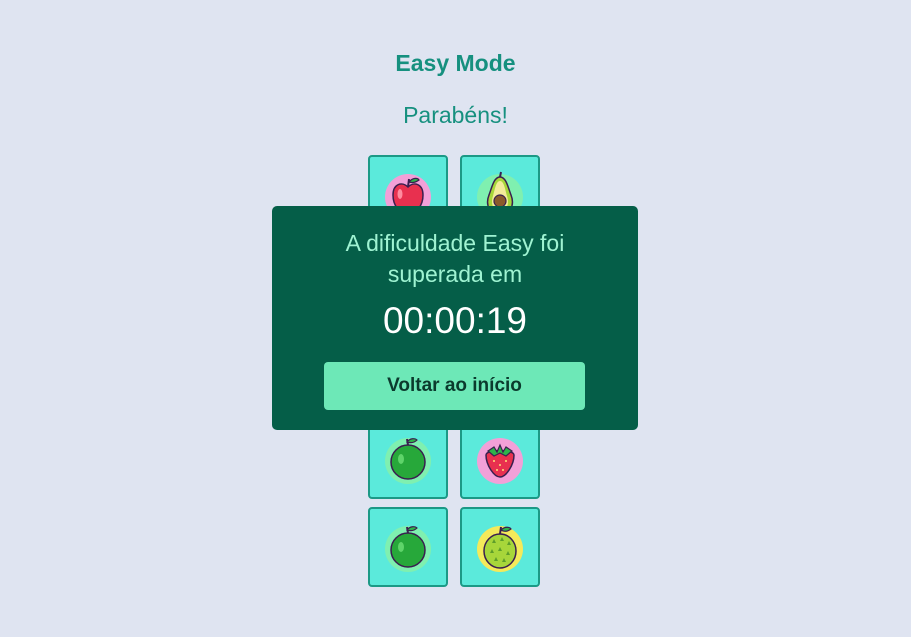 This screenshot has width=911, height=637. I want to click on page-title: Easy Mode, so click(455, 63).